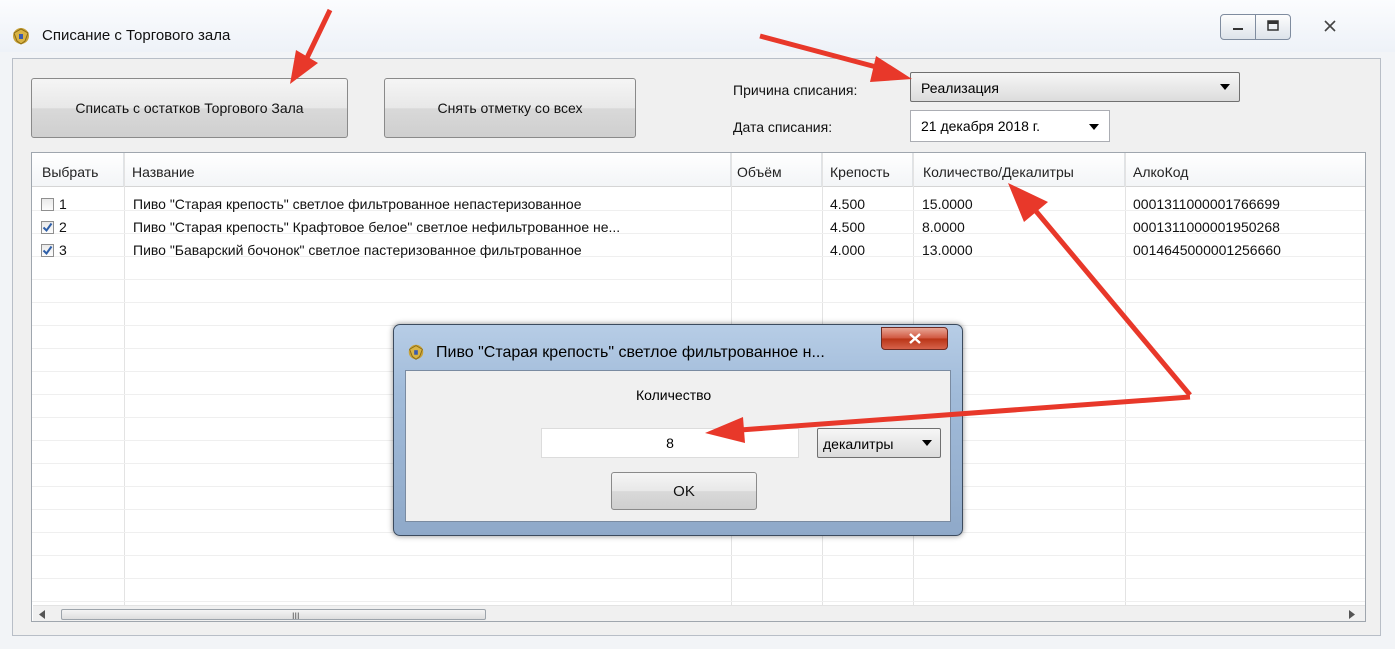  Describe the element at coordinates (63, 227) in the screenshot. I see `row-number: 2` at that location.